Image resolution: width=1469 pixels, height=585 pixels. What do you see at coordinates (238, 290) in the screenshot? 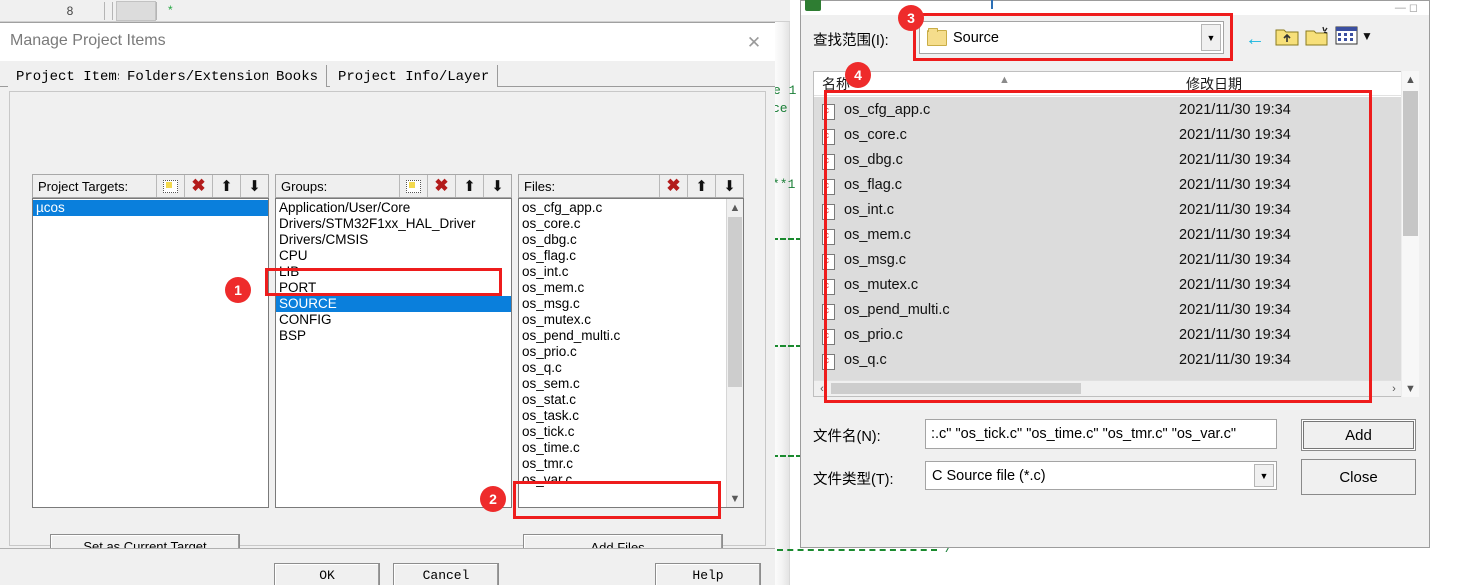
I see `annotation-badge-1: 1` at bounding box center [238, 290].